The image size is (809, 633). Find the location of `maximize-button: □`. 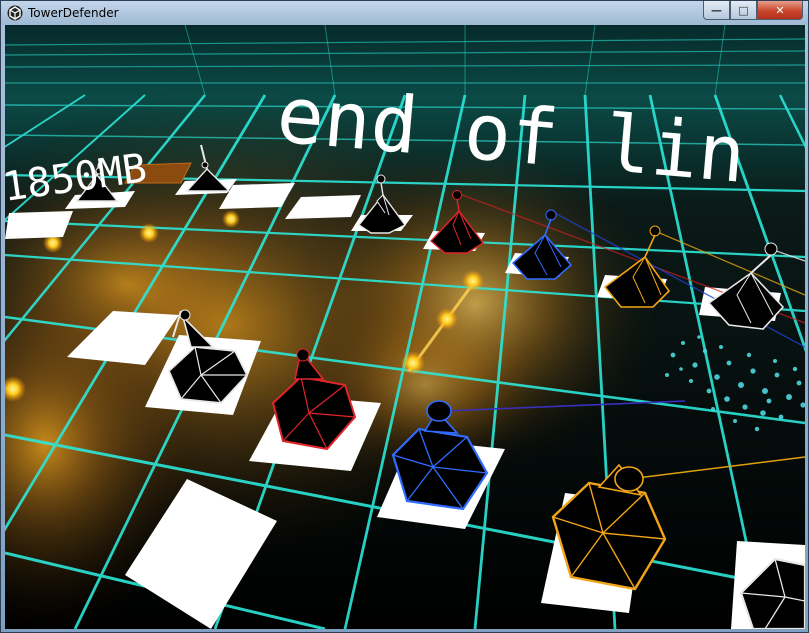

maximize-button: □ is located at coordinates (743, 10).